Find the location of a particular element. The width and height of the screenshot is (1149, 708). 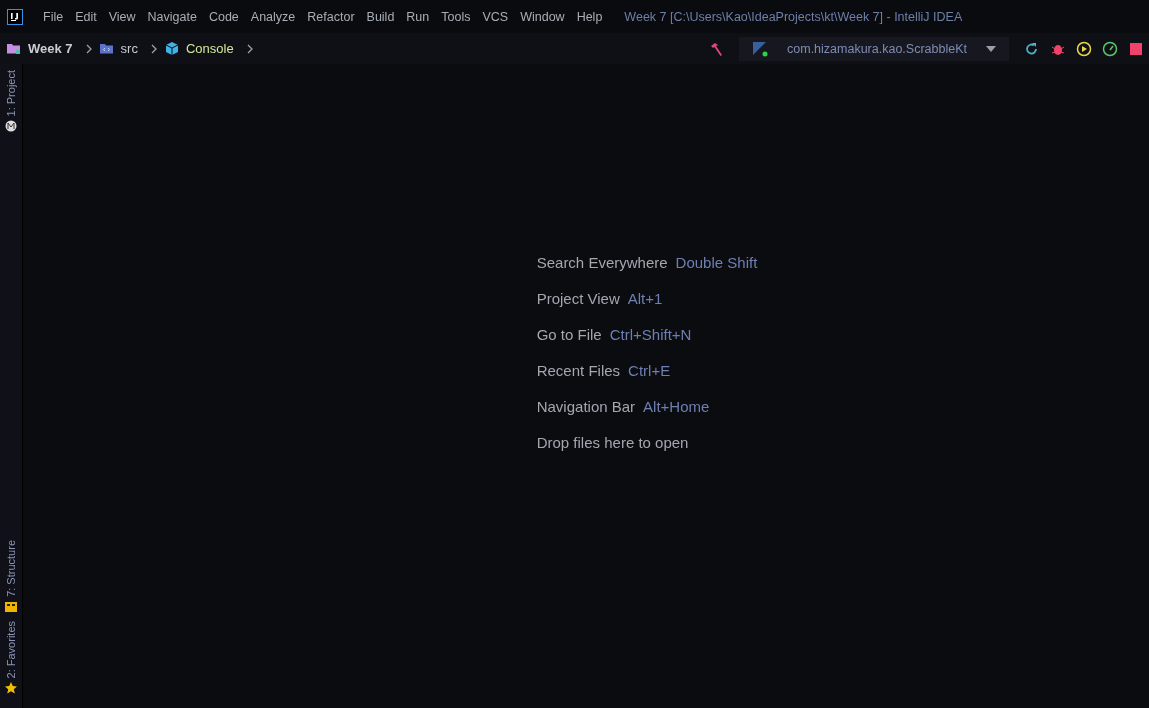

kotlin-icon is located at coordinates (760, 48).